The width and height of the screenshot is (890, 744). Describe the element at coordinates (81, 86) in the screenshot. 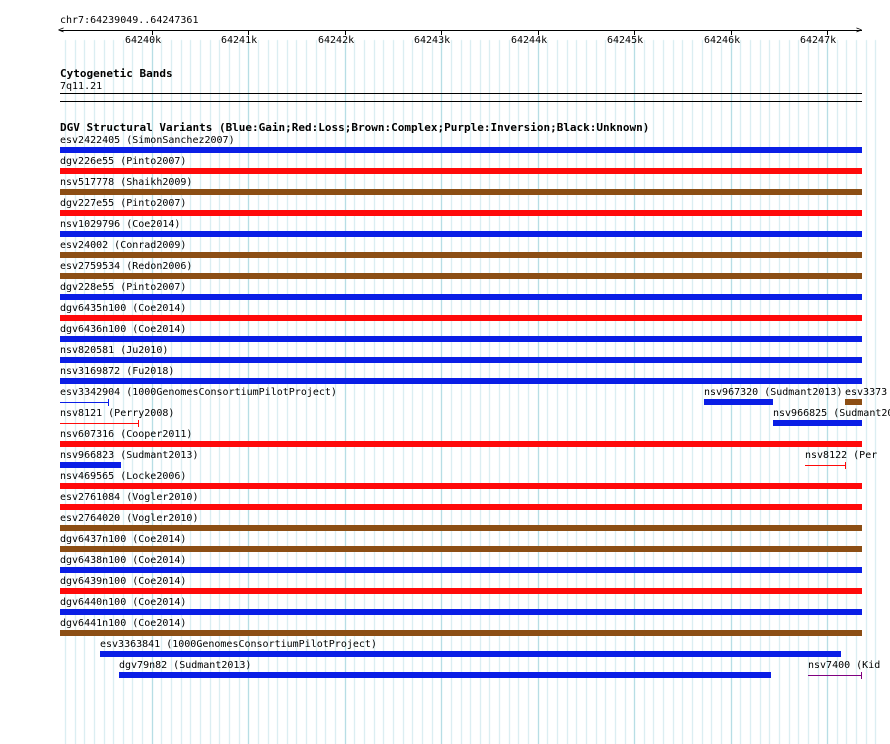

I see `cytogenetic-band-label: 7q11.21` at that location.